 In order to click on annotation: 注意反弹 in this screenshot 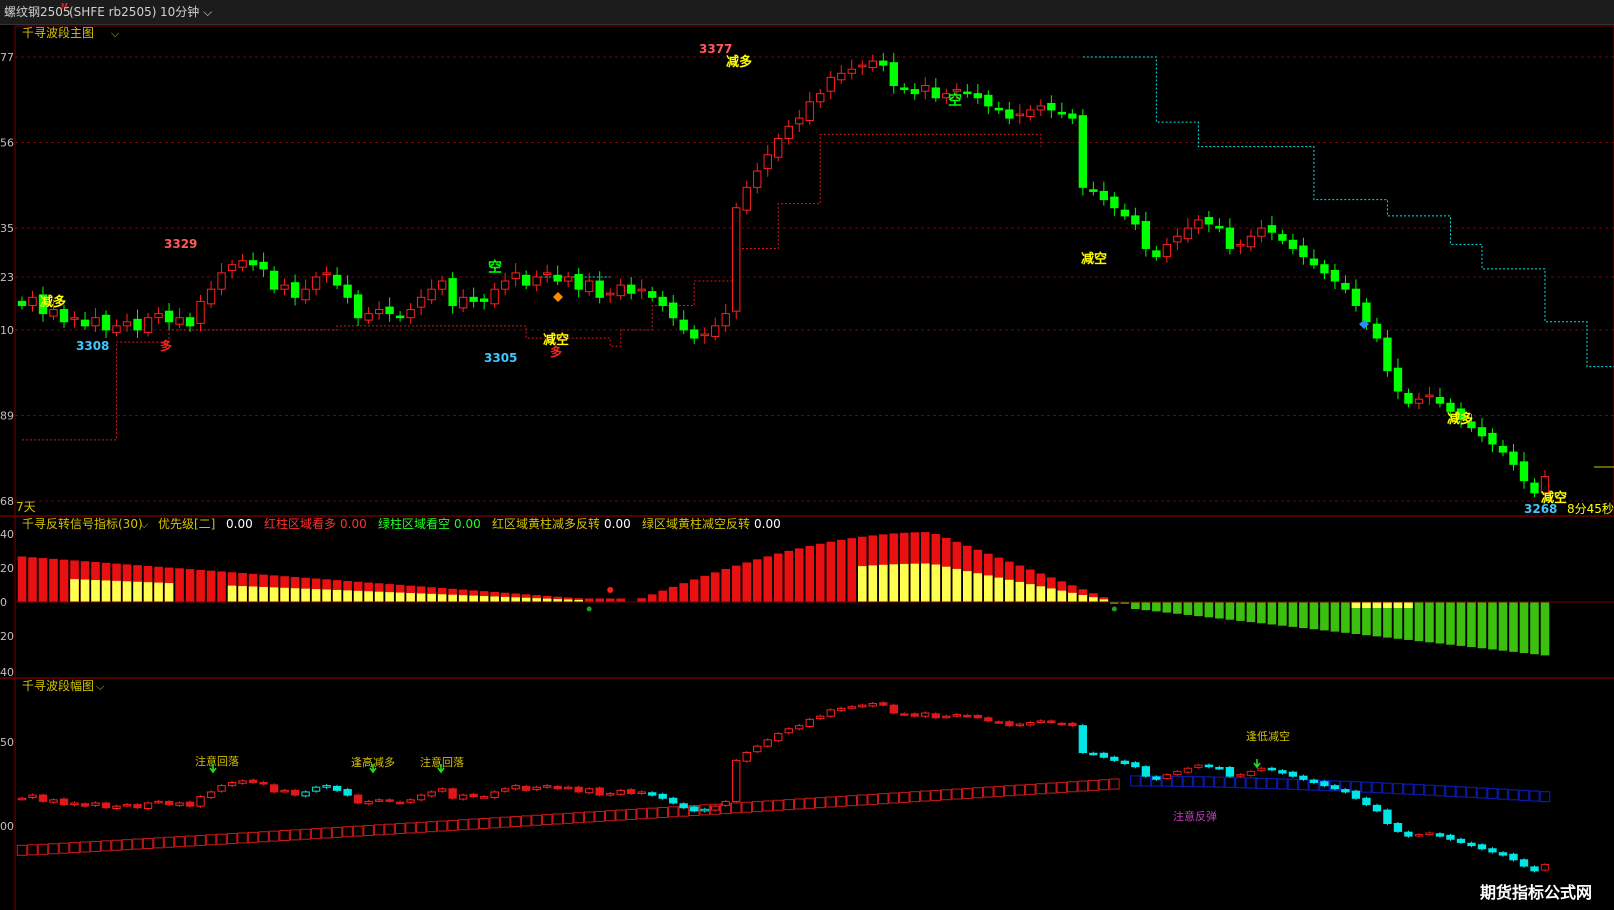, I will do `click(1195, 816)`.